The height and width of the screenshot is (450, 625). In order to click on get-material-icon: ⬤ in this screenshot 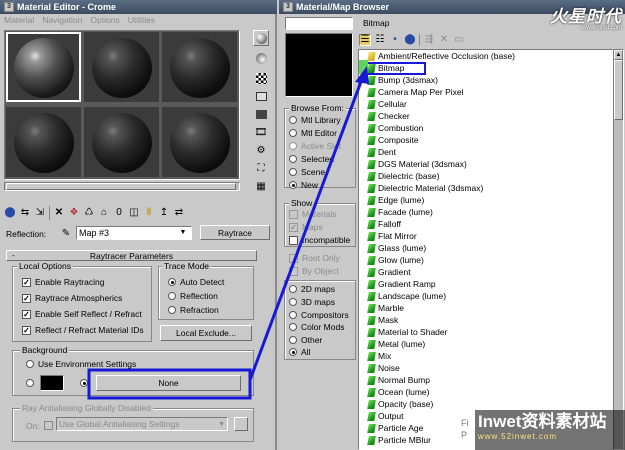, I will do `click(10, 213)`.